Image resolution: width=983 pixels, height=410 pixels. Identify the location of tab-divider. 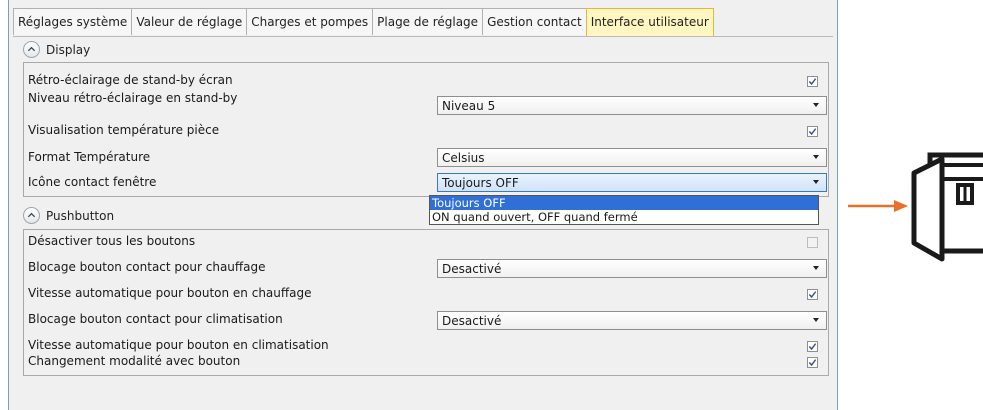
(423, 36).